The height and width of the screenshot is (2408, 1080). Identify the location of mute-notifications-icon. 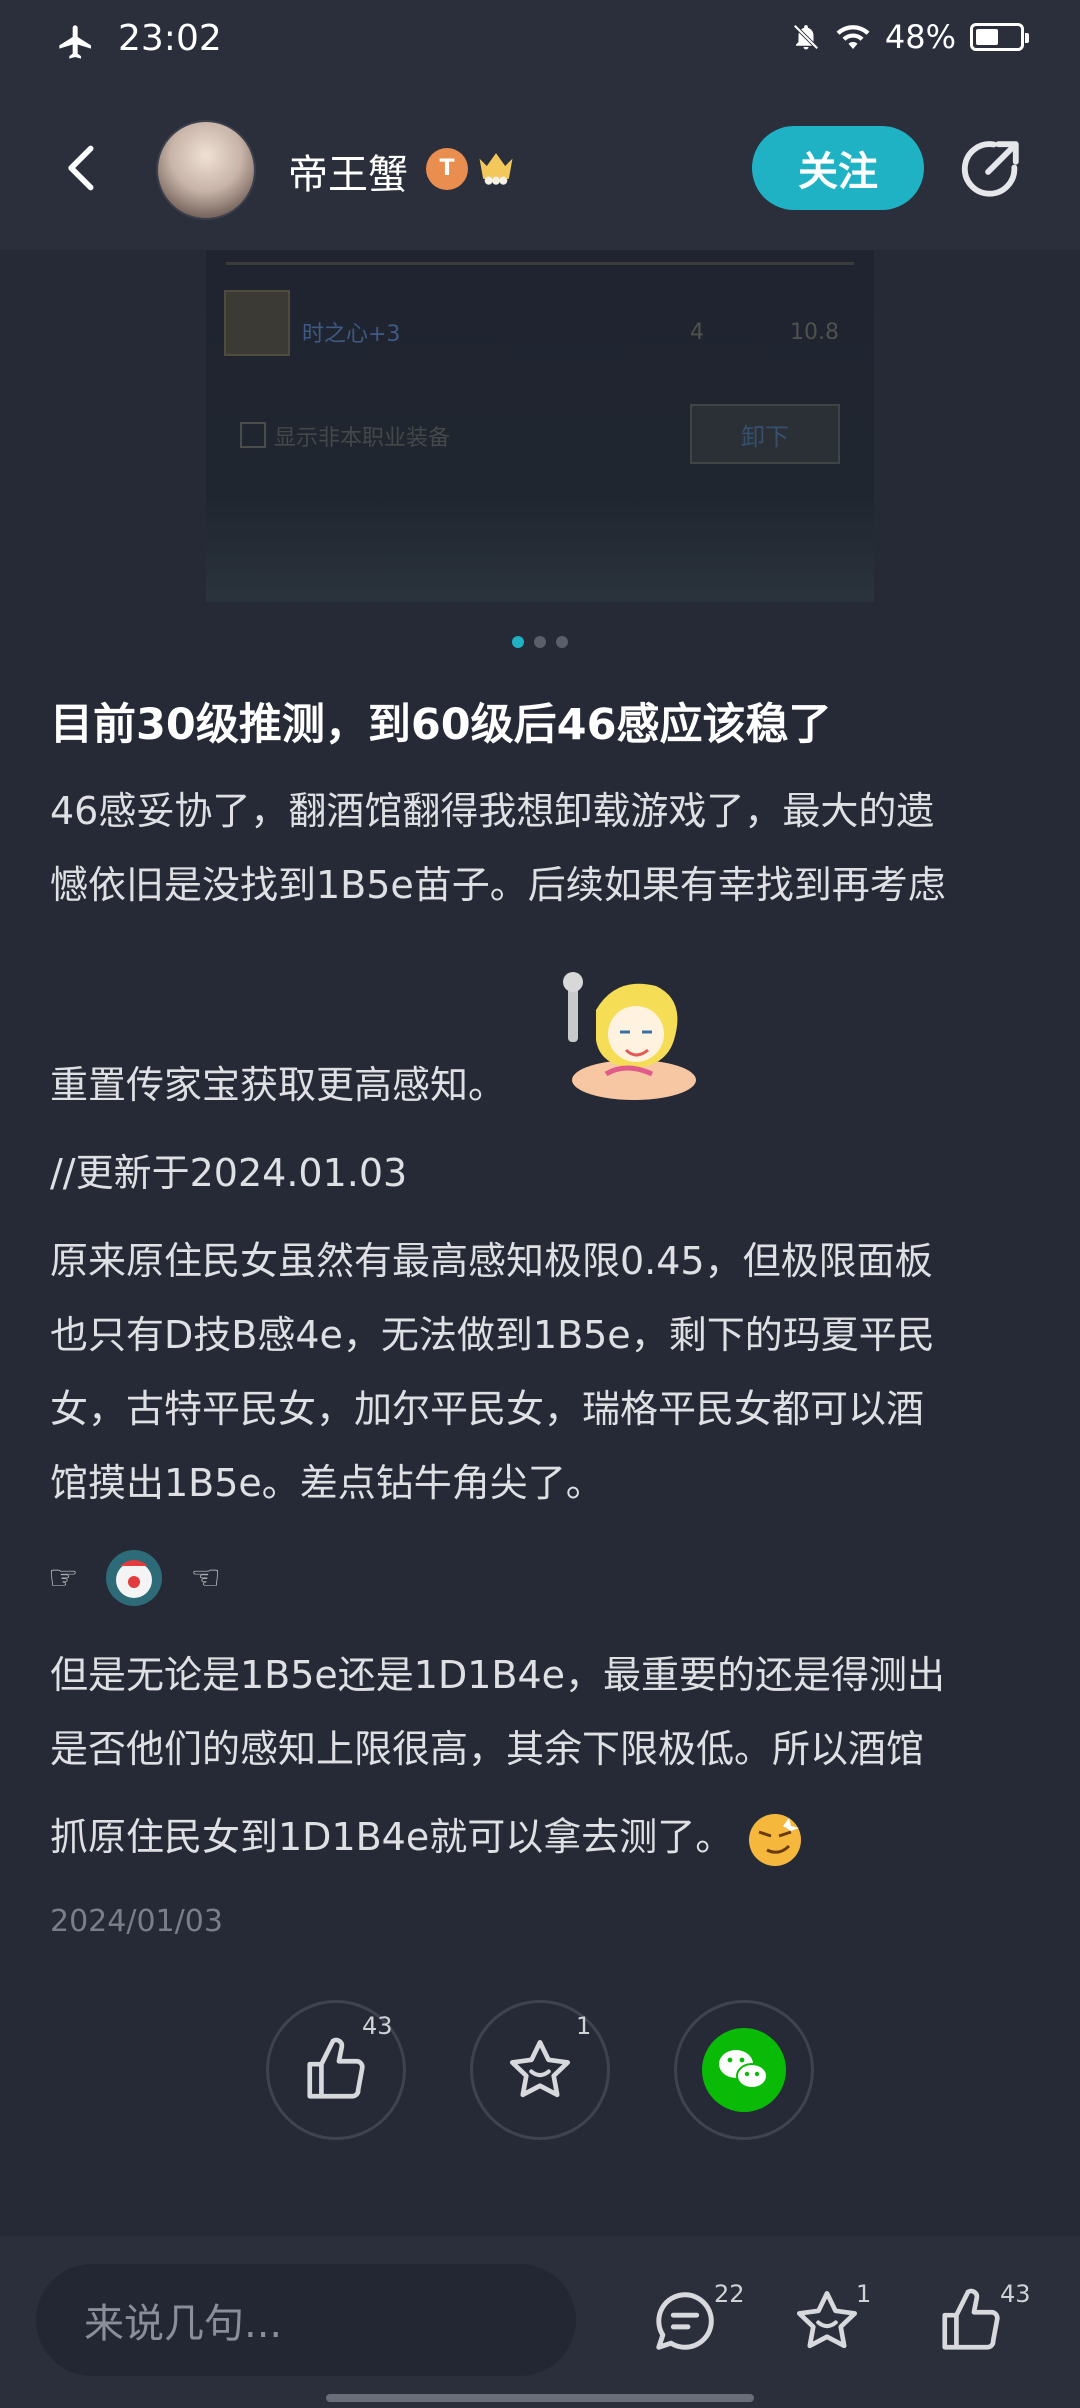
(806, 37).